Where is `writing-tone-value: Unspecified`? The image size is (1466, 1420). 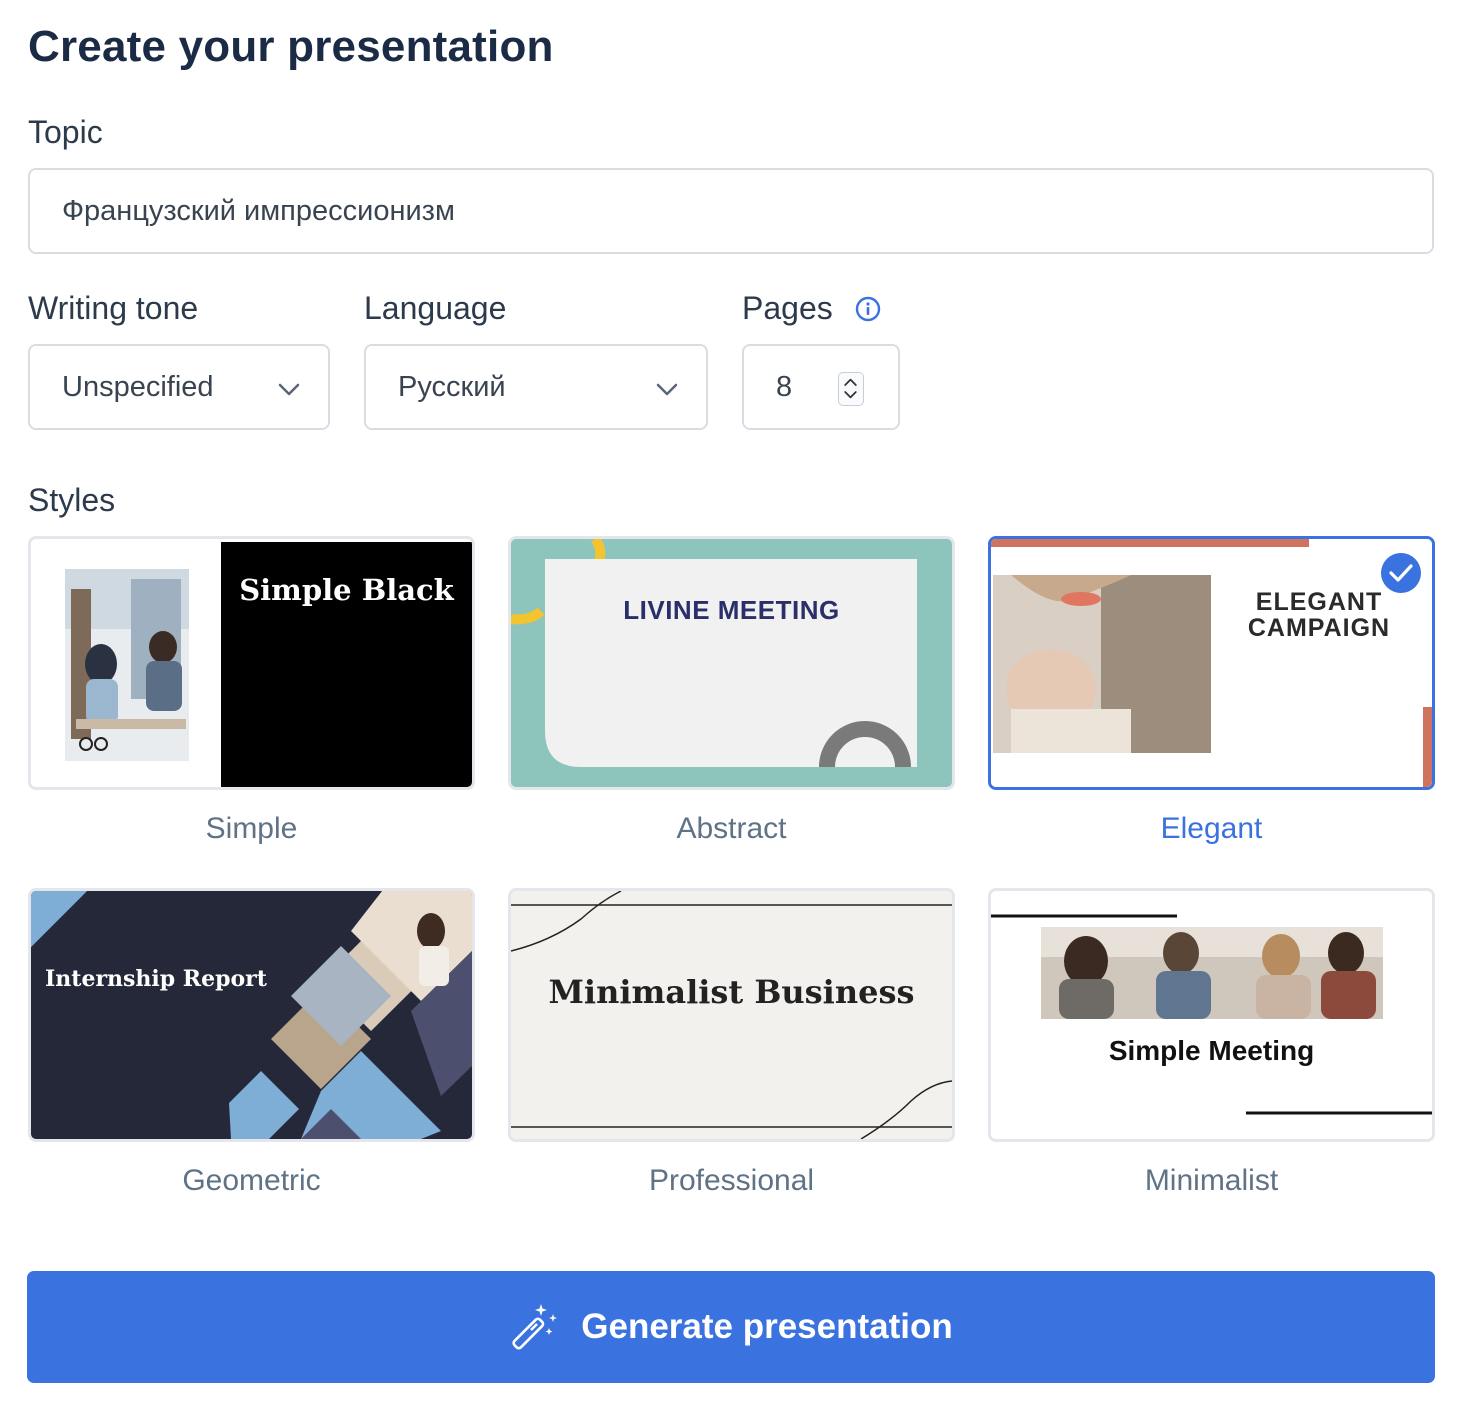 writing-tone-value: Unspecified is located at coordinates (138, 386).